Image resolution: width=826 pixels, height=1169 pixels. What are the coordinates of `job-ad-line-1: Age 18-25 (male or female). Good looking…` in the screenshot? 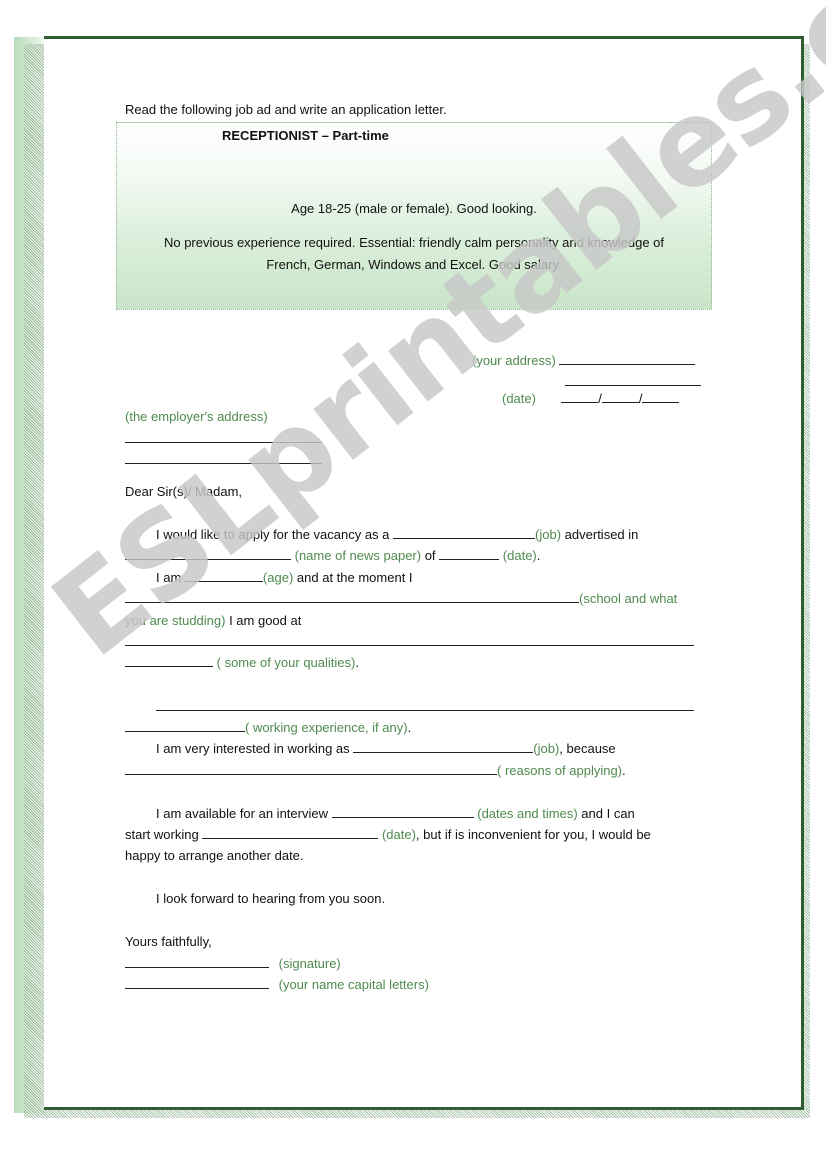 It's located at (414, 208).